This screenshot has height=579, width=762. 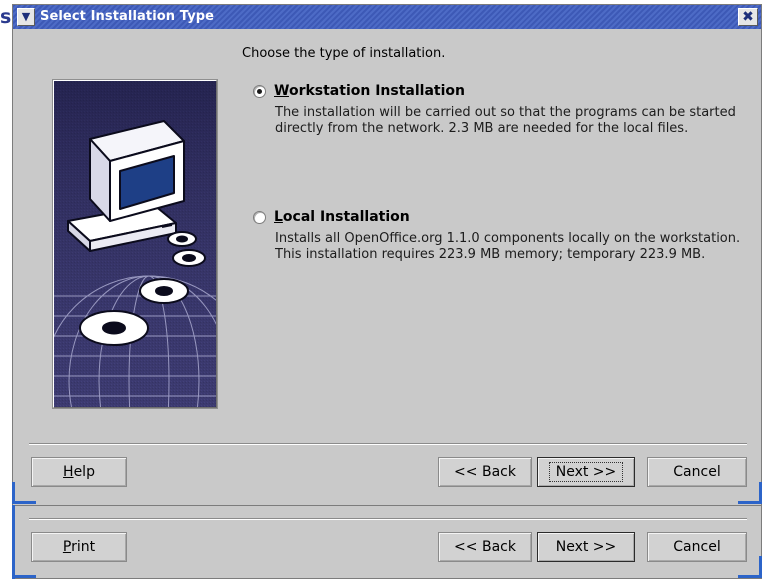 I want to click on next-button-2: Next >>, so click(x=586, y=547).